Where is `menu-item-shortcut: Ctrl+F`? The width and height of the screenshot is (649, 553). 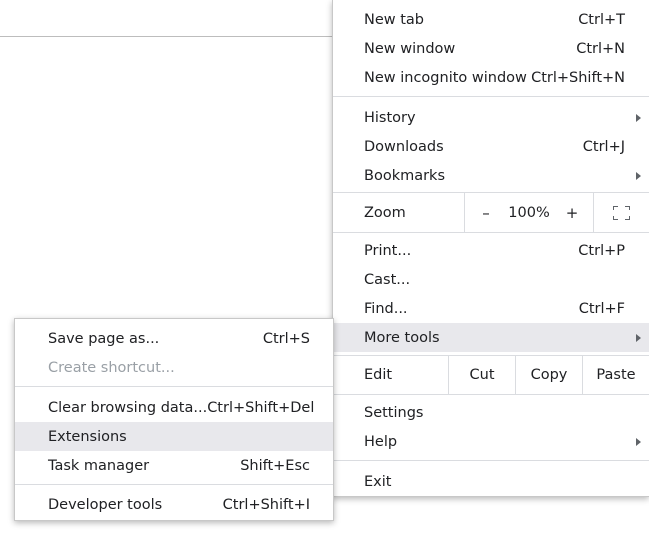
menu-item-shortcut: Ctrl+F is located at coordinates (601, 308).